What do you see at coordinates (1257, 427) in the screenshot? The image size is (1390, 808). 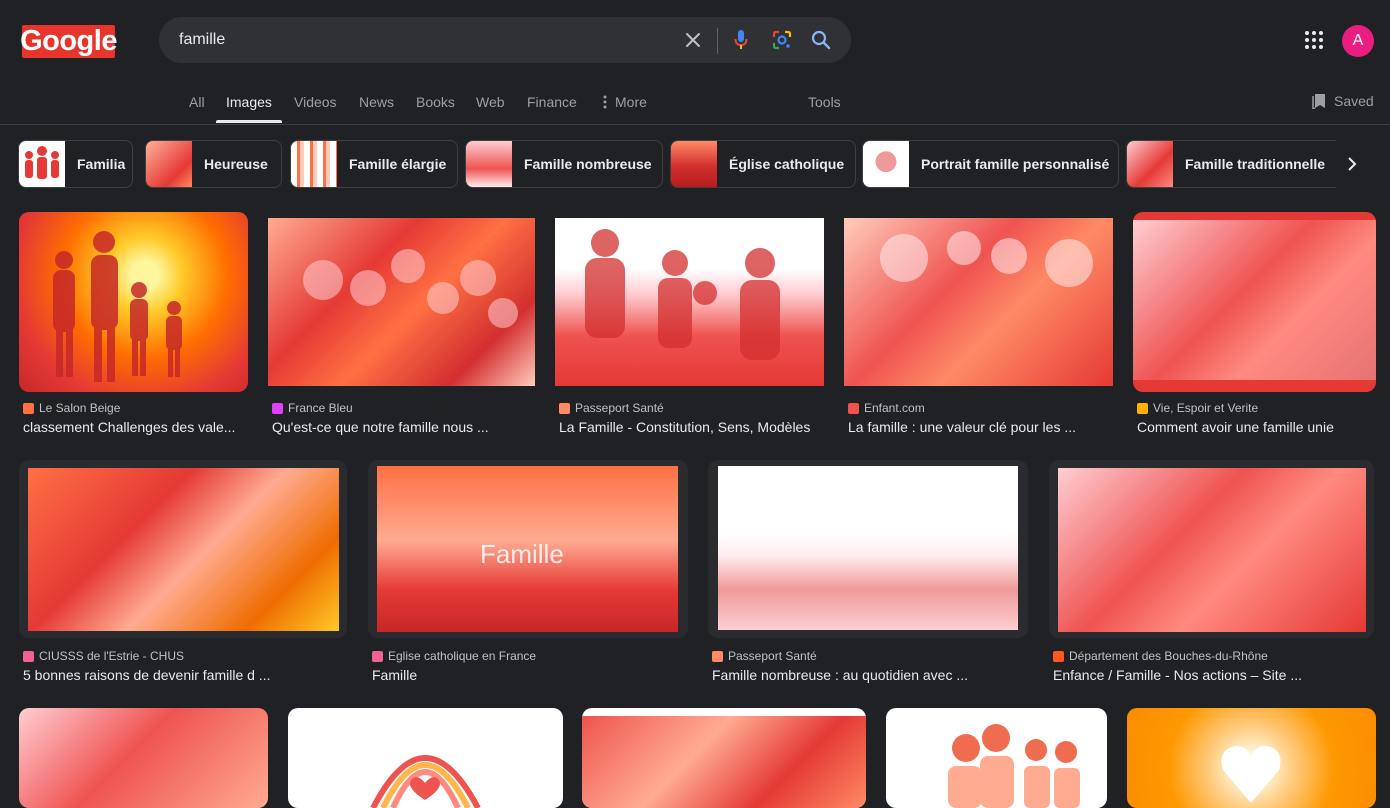 I see `result-title: Comment avoir une famille unie` at bounding box center [1257, 427].